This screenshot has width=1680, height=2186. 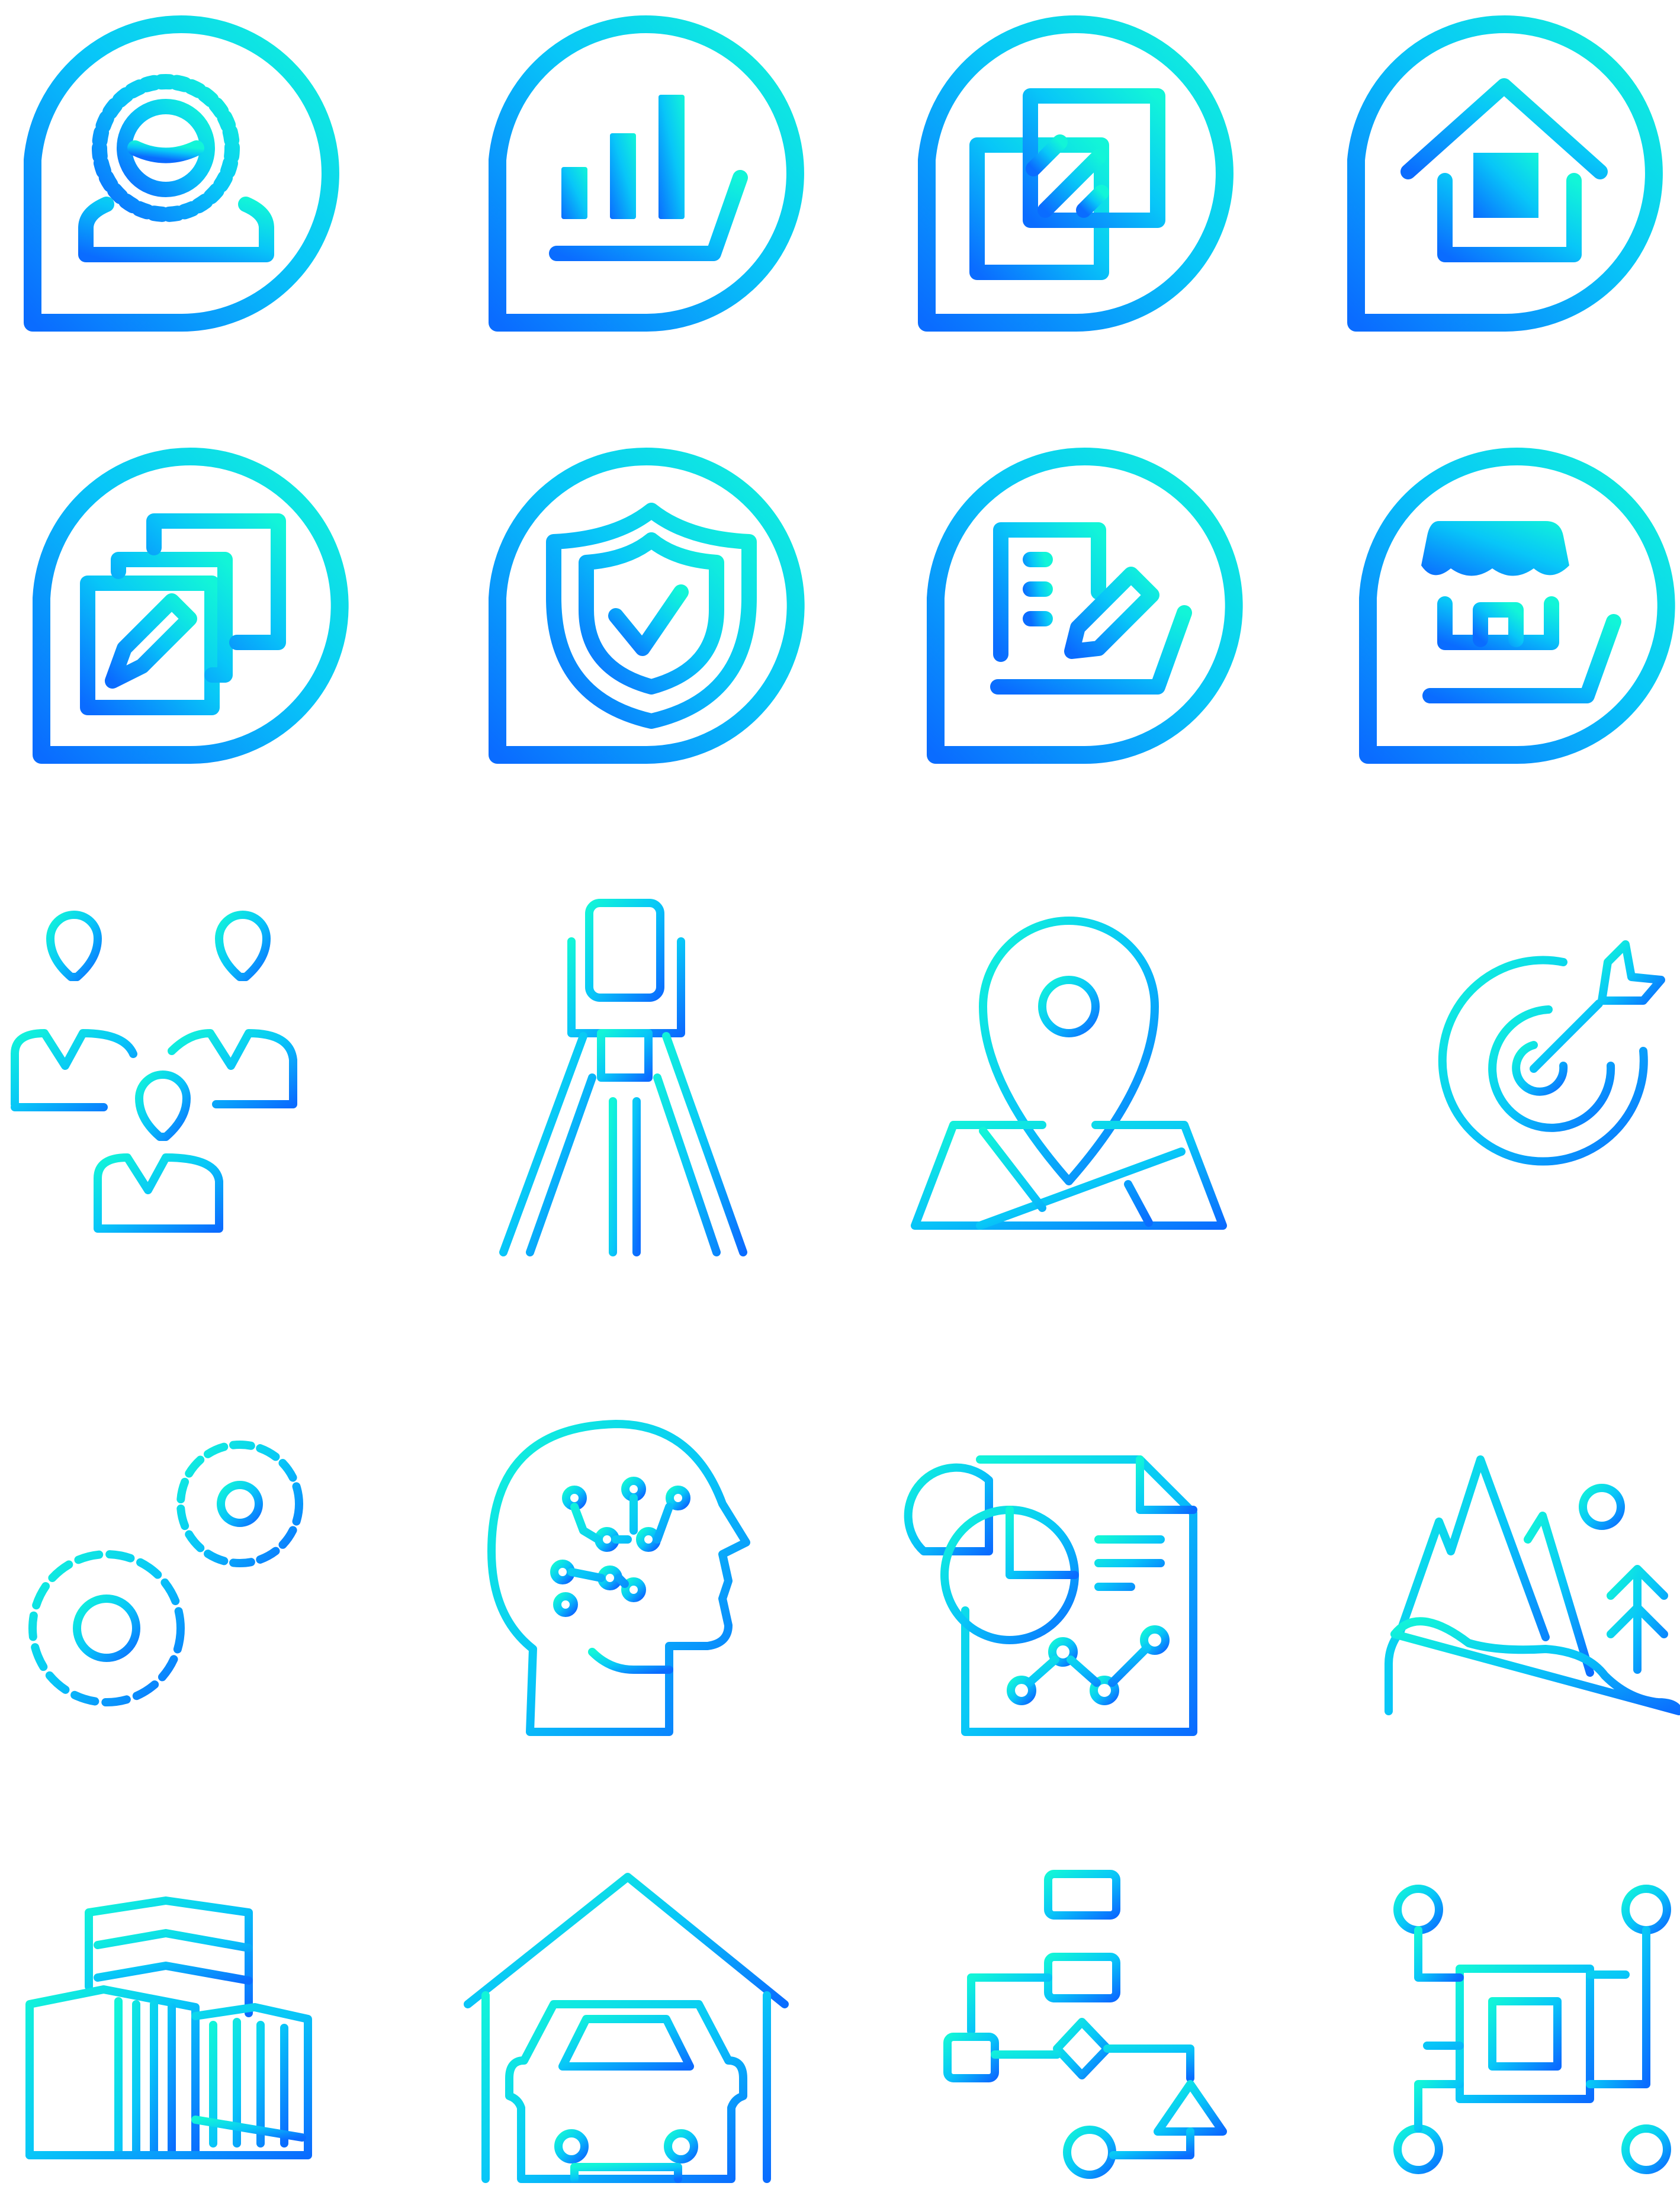 I want to click on growth-chart-icon, so click(x=646, y=173).